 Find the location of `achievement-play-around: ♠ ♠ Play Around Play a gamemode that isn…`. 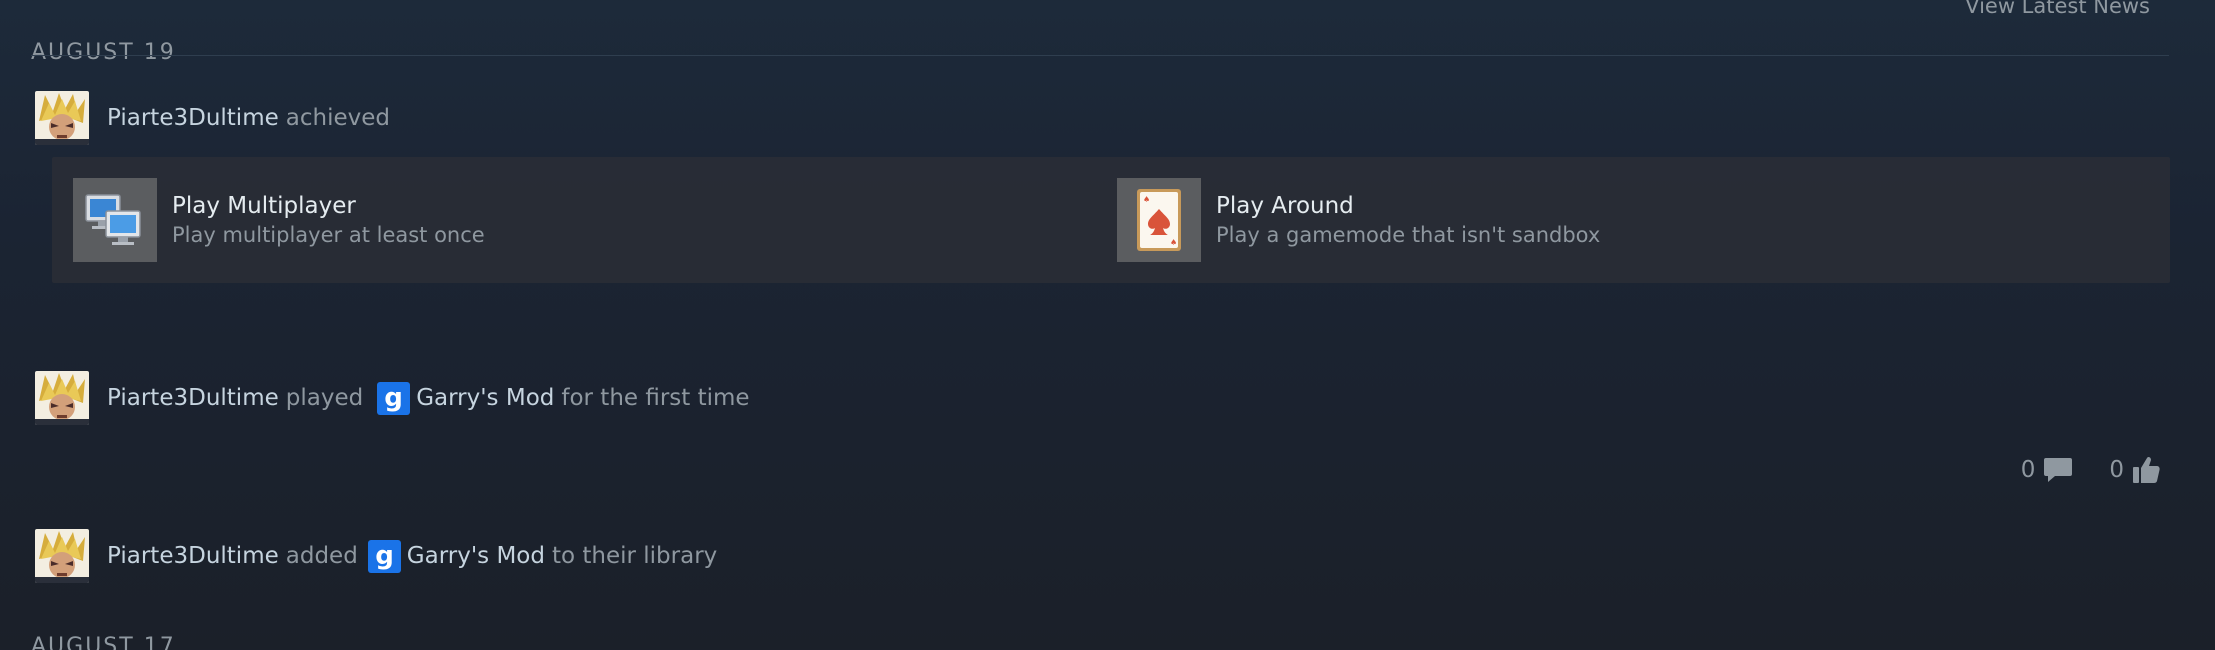

achievement-play-around: ♠ ♠ Play Around Play a gamemode that isn… is located at coordinates (1358, 220).